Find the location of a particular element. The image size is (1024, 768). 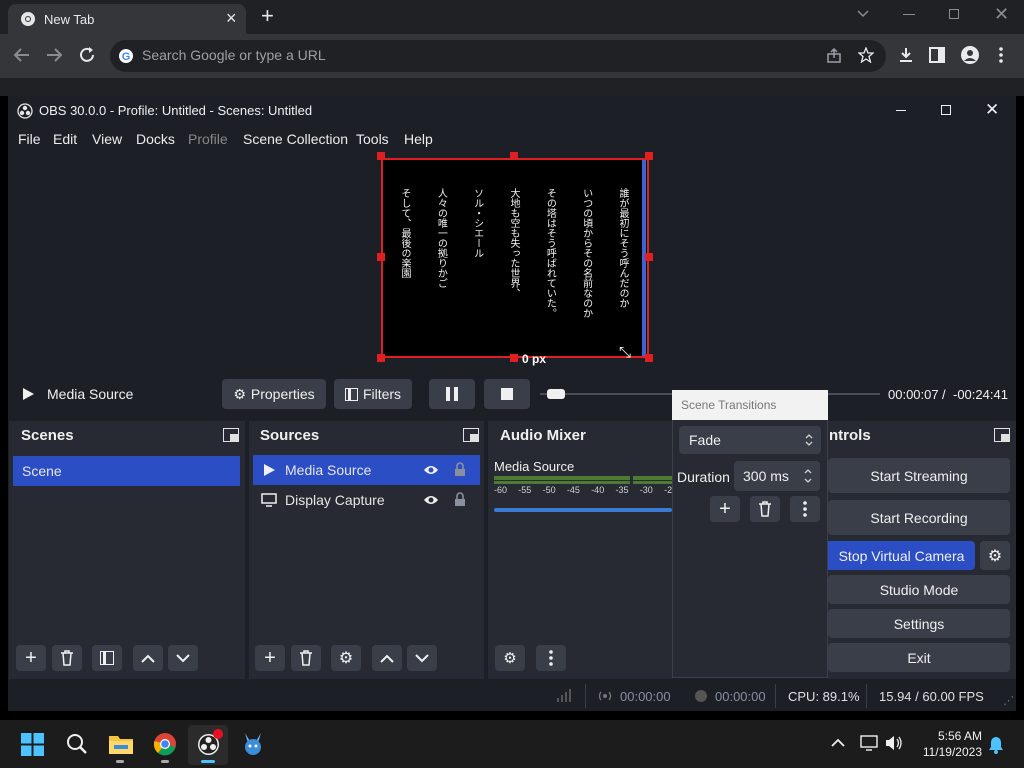

address-bar: G Search Google or type a URL is located at coordinates (498, 56).